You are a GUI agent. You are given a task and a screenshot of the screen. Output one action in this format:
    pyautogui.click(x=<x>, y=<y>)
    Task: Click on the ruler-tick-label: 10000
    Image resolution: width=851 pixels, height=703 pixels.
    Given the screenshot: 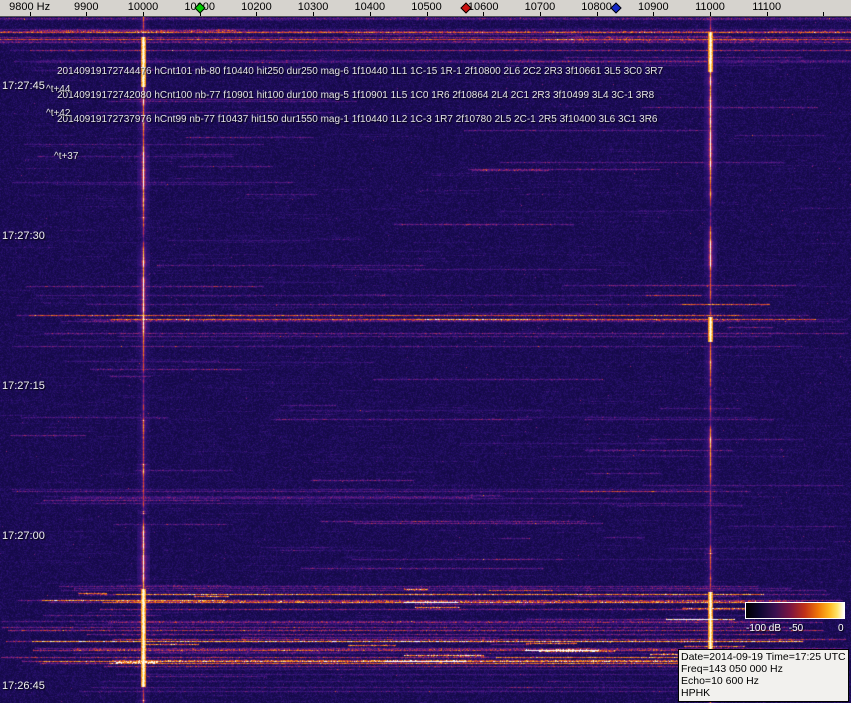 What is the action you would take?
    pyautogui.click(x=143, y=7)
    